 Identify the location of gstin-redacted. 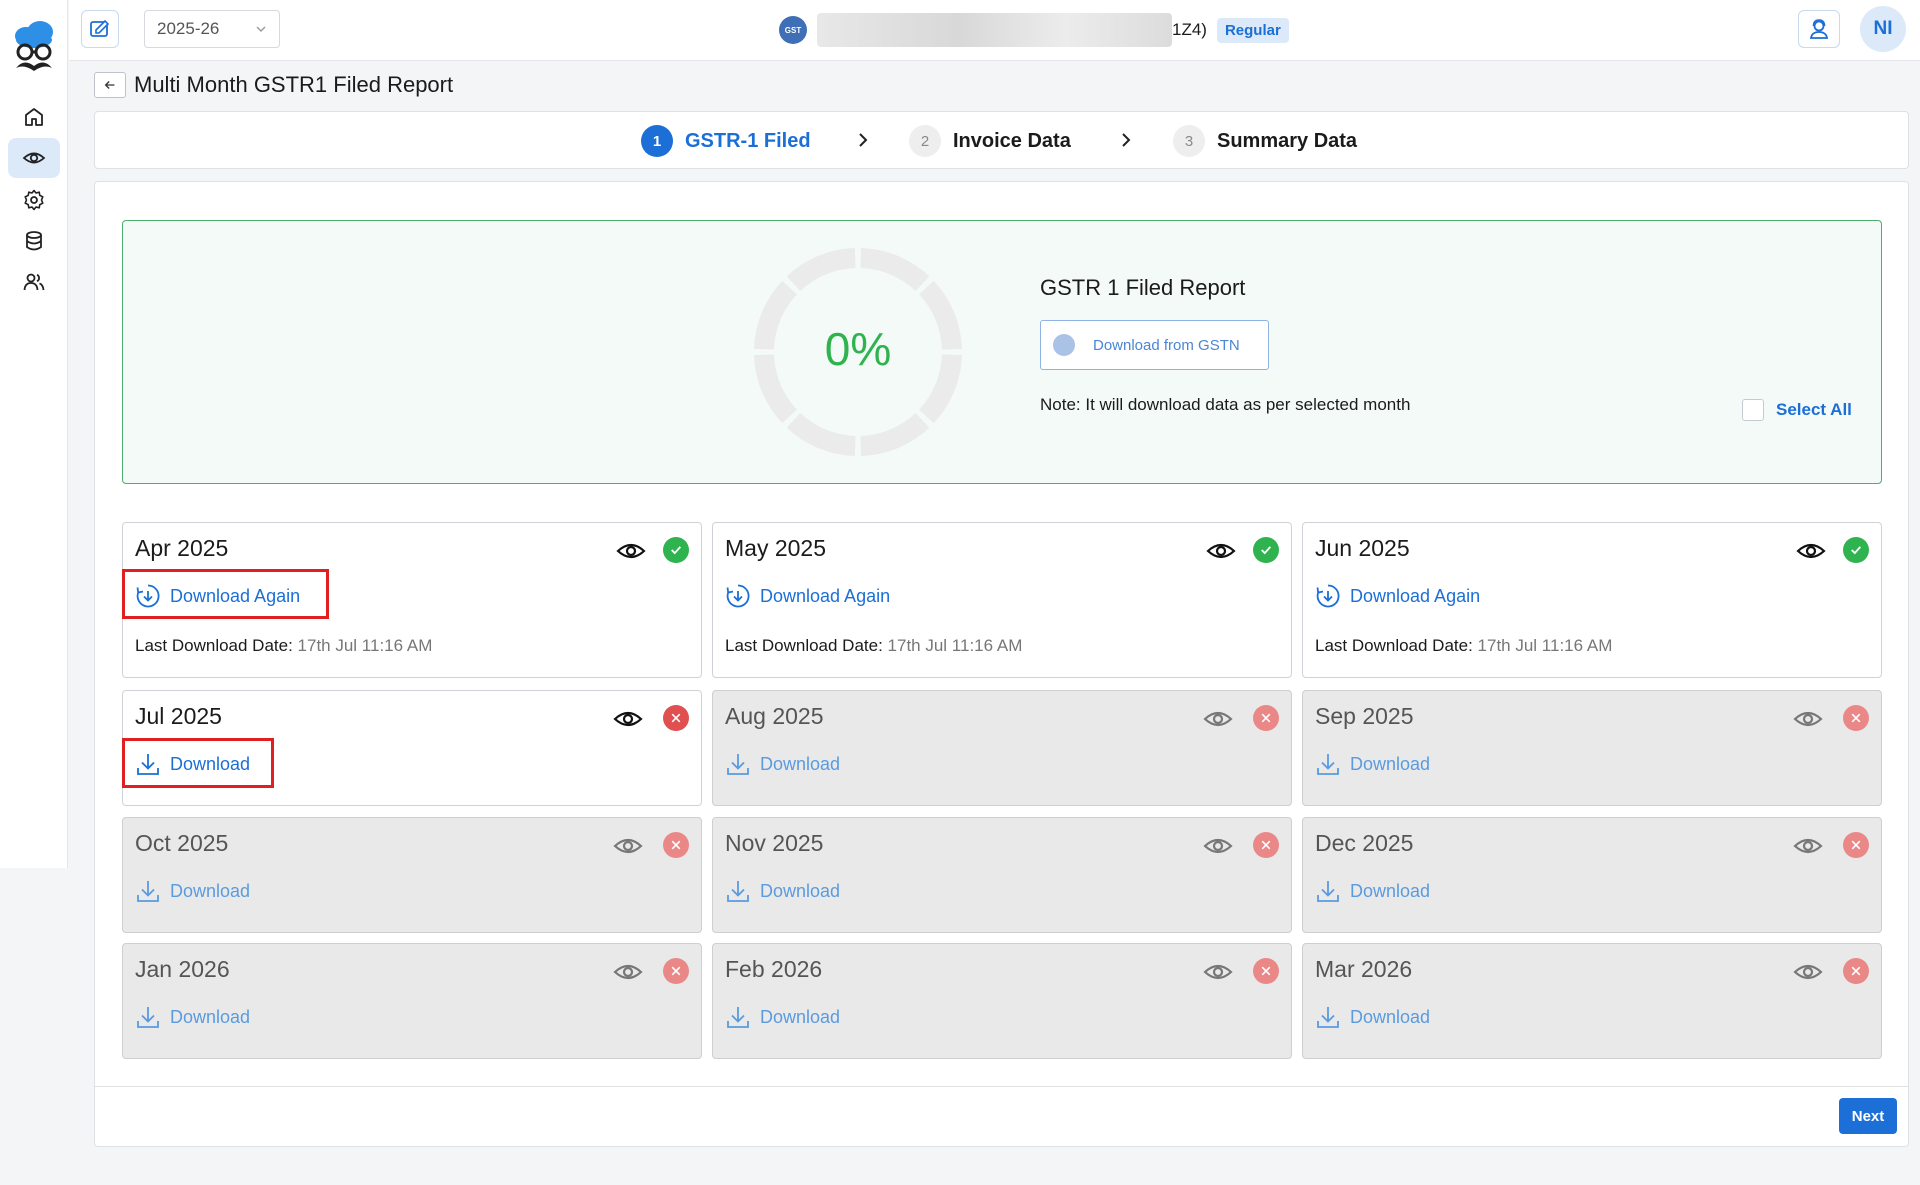
(994, 30).